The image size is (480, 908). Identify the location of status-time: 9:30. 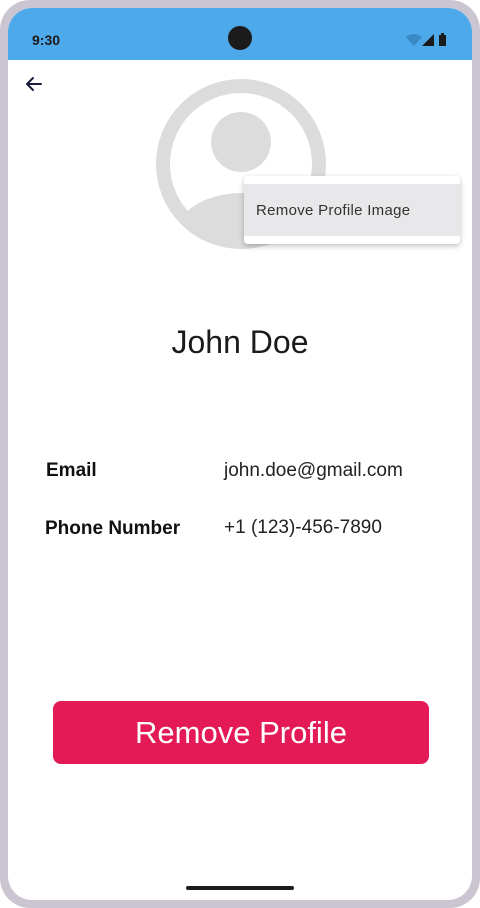
(46, 40).